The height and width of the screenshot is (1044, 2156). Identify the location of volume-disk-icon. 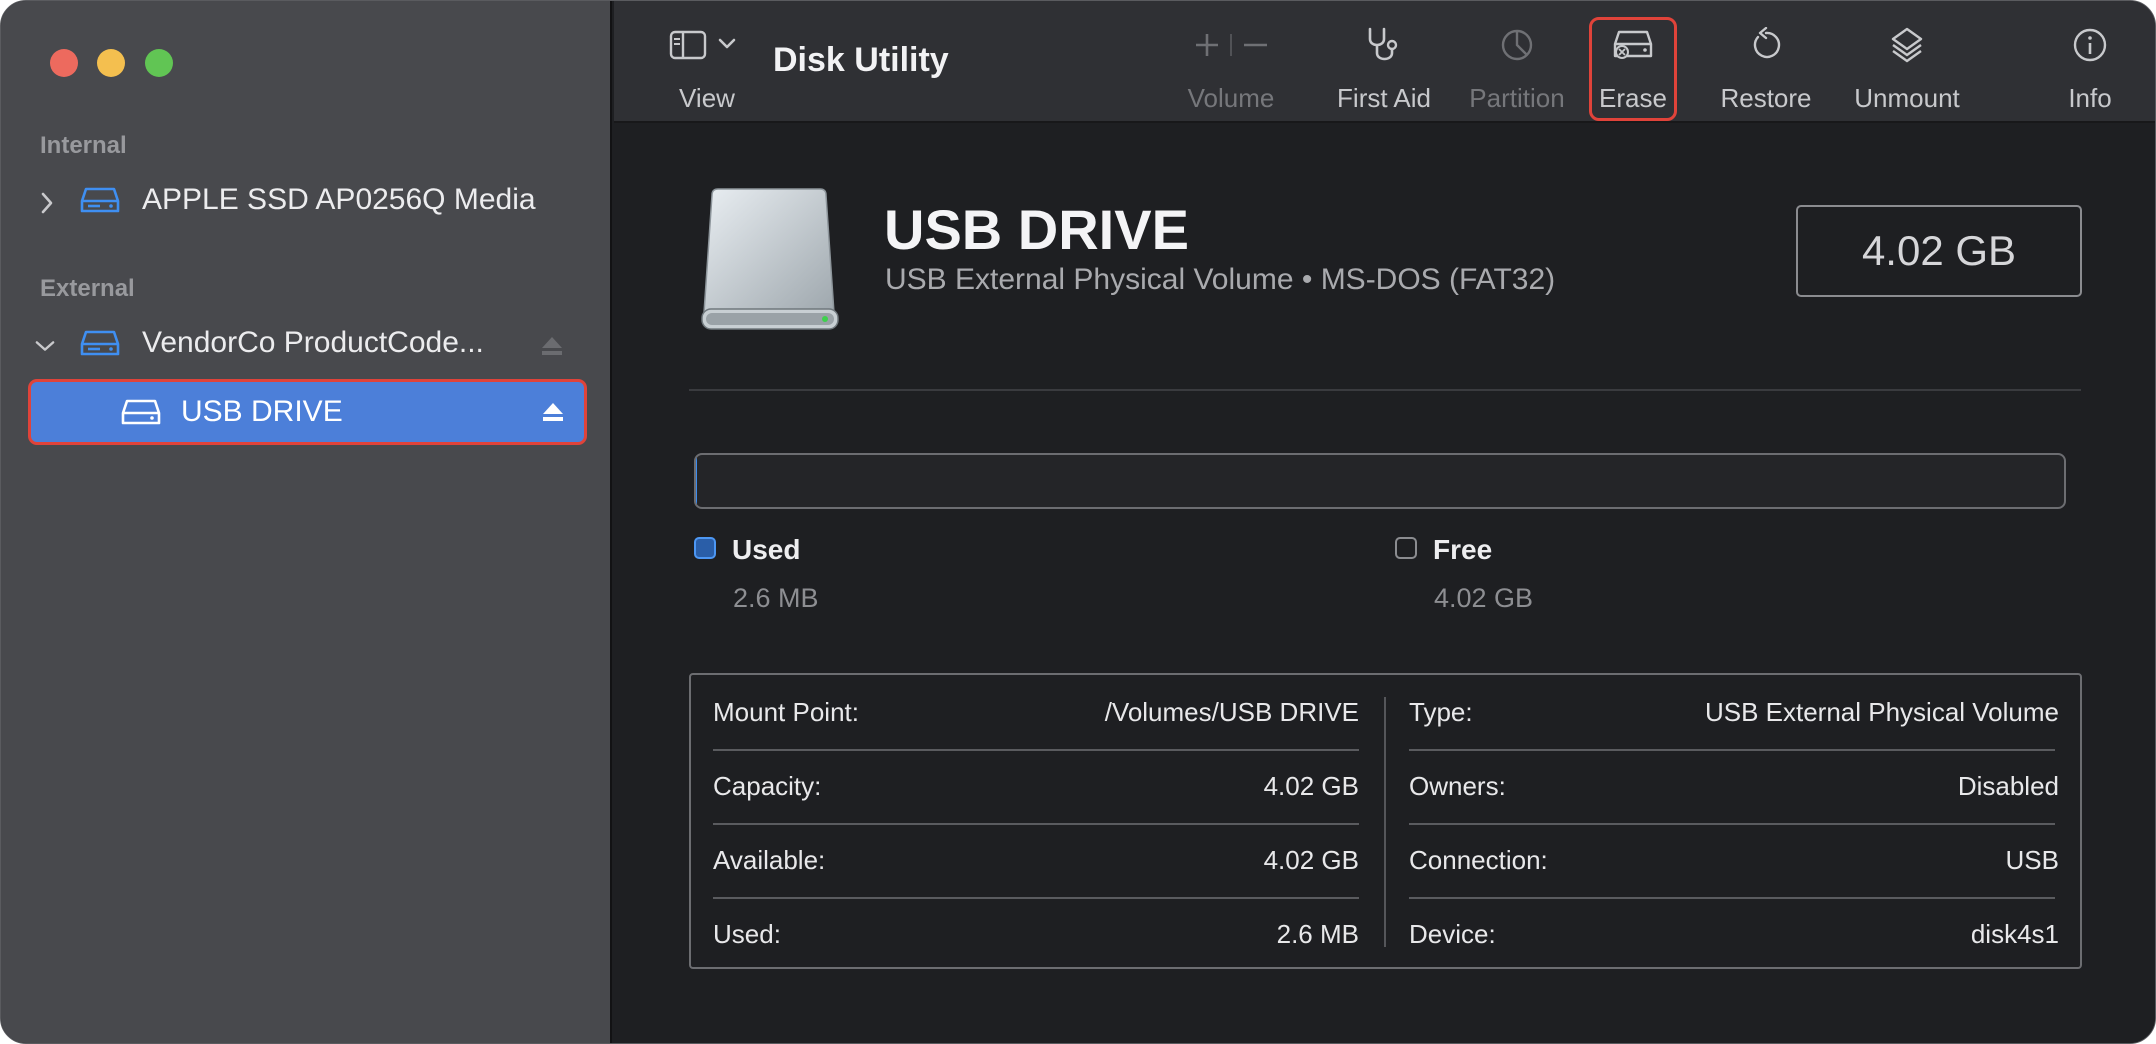
(141, 414).